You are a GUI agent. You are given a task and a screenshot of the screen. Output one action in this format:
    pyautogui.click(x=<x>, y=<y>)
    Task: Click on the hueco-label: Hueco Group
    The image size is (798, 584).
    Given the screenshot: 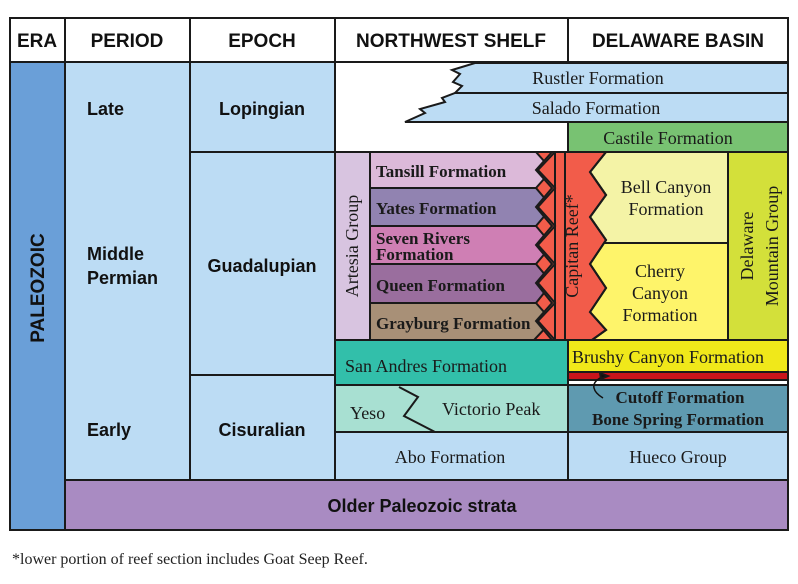 What is the action you would take?
    pyautogui.click(x=677, y=457)
    